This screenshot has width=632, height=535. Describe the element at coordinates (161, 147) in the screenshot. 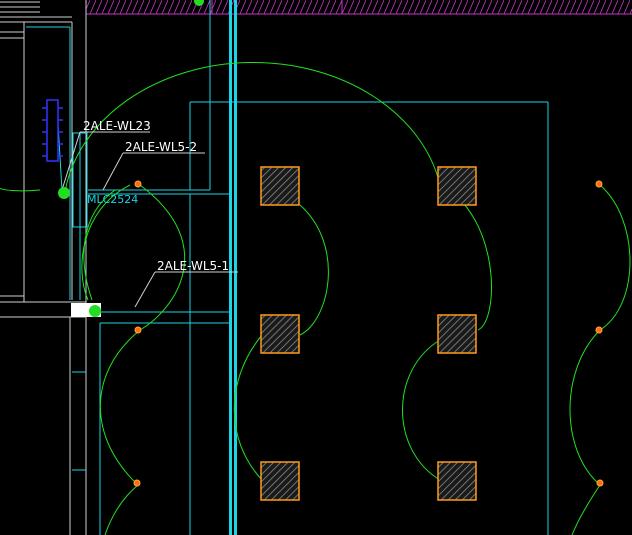

I see `circuit-label-wl5-2: 2ALE-WL5-2` at that location.